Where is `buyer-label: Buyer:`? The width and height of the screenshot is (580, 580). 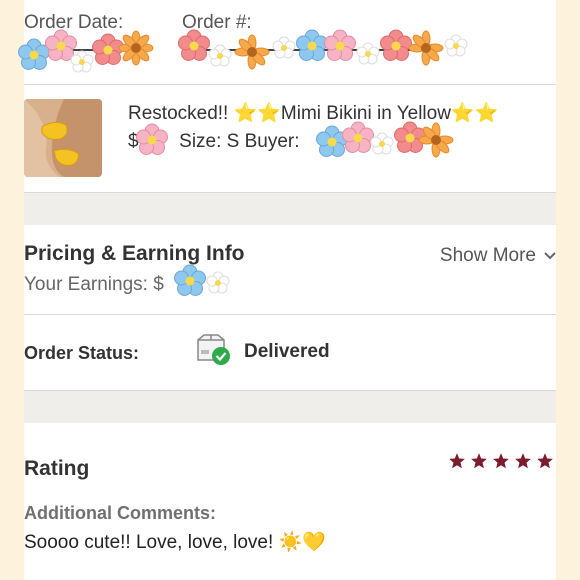 buyer-label: Buyer: is located at coordinates (272, 141).